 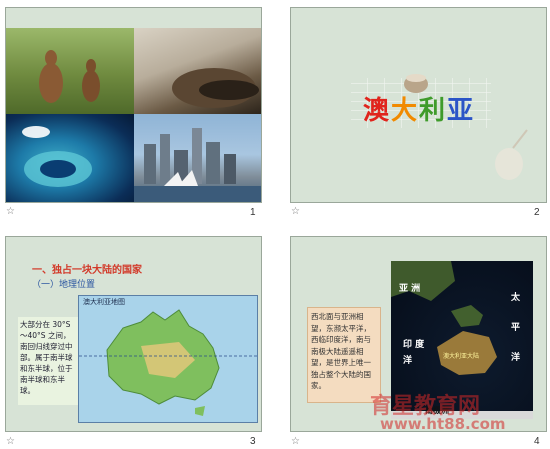 What do you see at coordinates (410, 289) in the screenshot?
I see `map-label-asia: 亚 洲` at bounding box center [410, 289].